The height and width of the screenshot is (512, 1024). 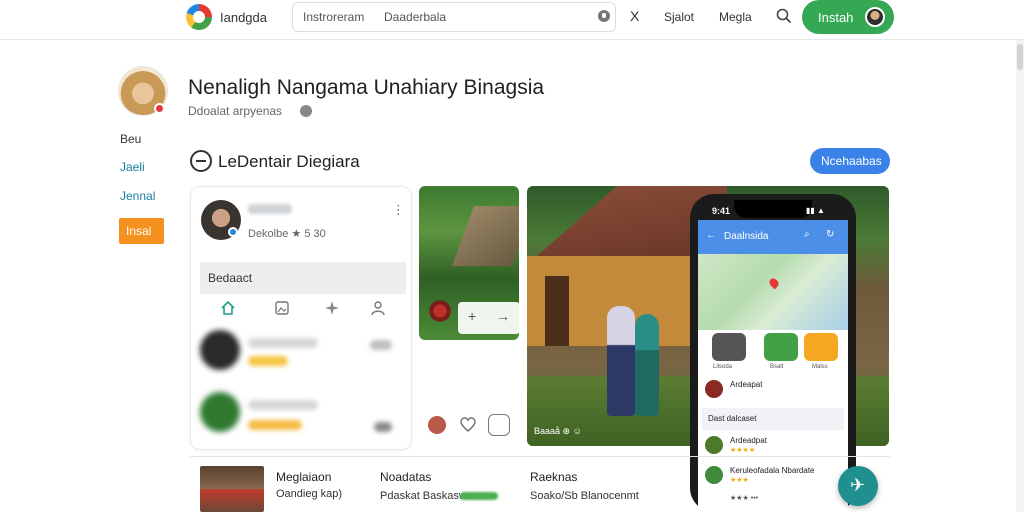 I want to click on reviewer-badge-icon, so click(x=233, y=232).